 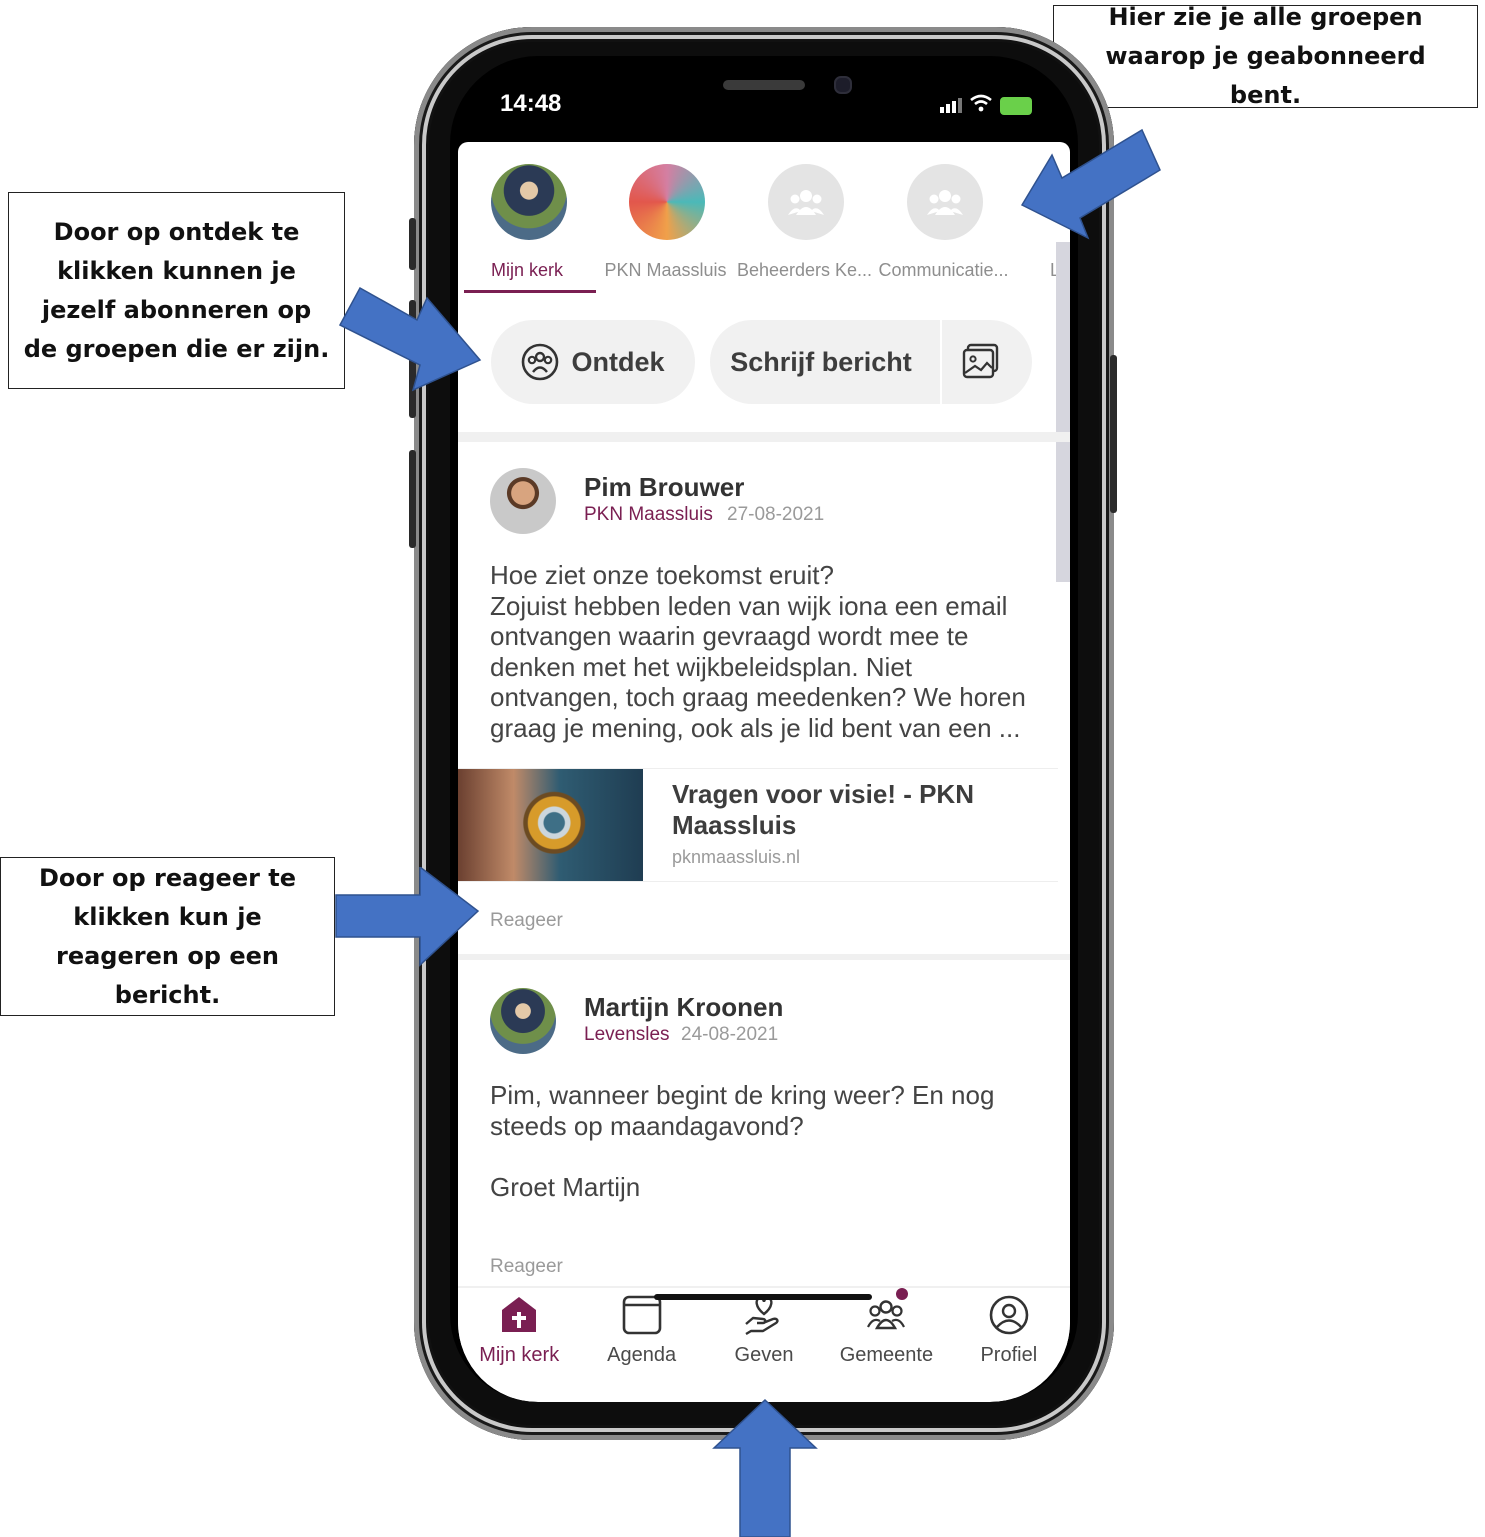 I want to click on tab-gemeente: Gemeente, so click(x=886, y=1343).